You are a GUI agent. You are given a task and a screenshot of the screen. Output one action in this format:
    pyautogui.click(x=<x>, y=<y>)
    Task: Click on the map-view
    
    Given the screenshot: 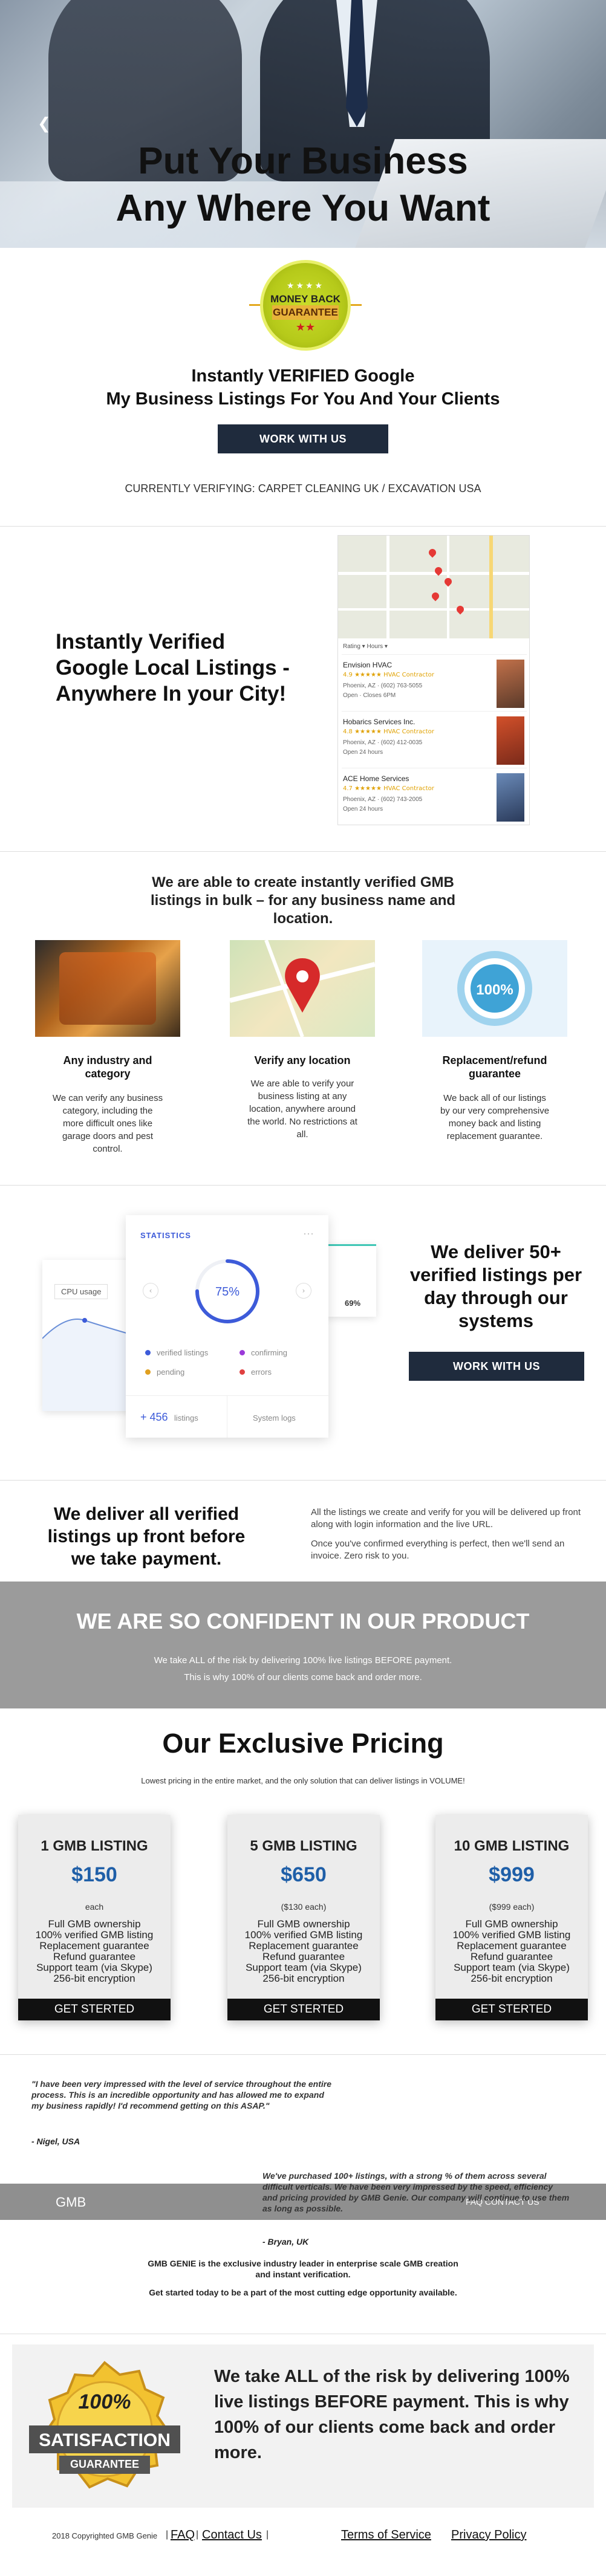 What is the action you would take?
    pyautogui.click(x=433, y=587)
    